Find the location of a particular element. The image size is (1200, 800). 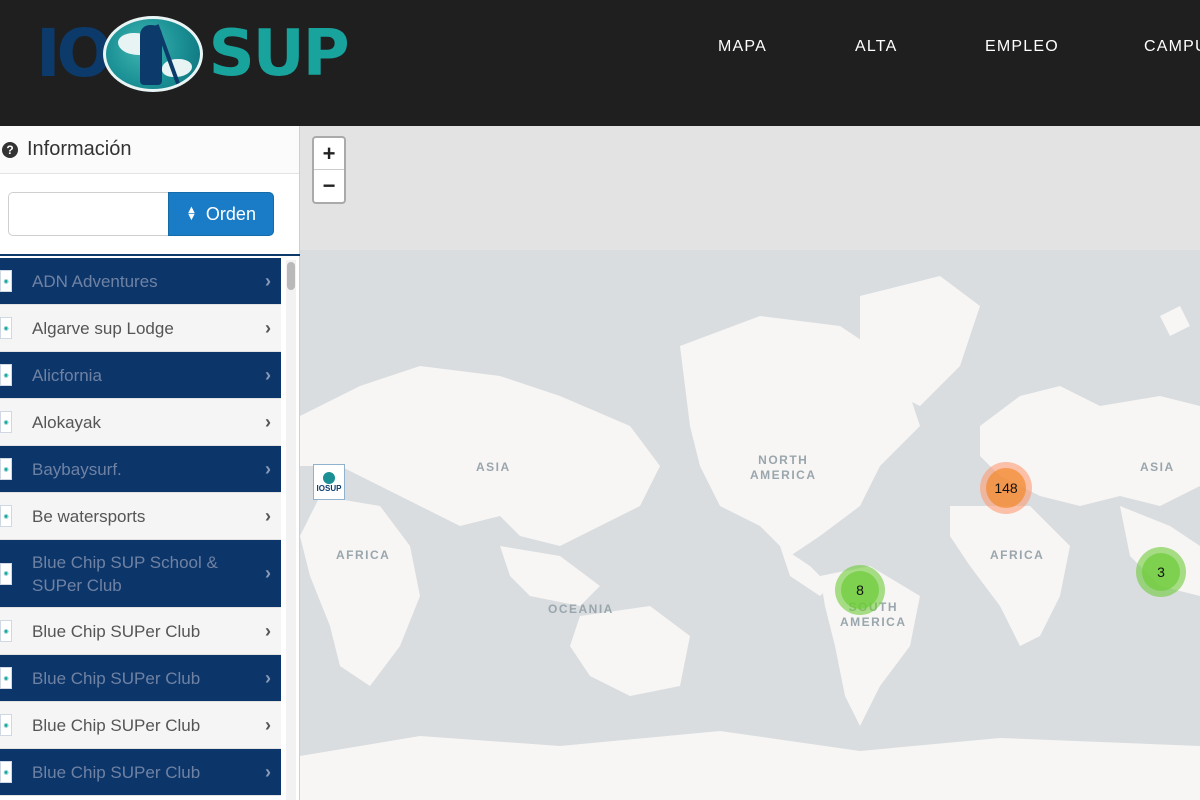

list-scrollbar is located at coordinates (291, 530).